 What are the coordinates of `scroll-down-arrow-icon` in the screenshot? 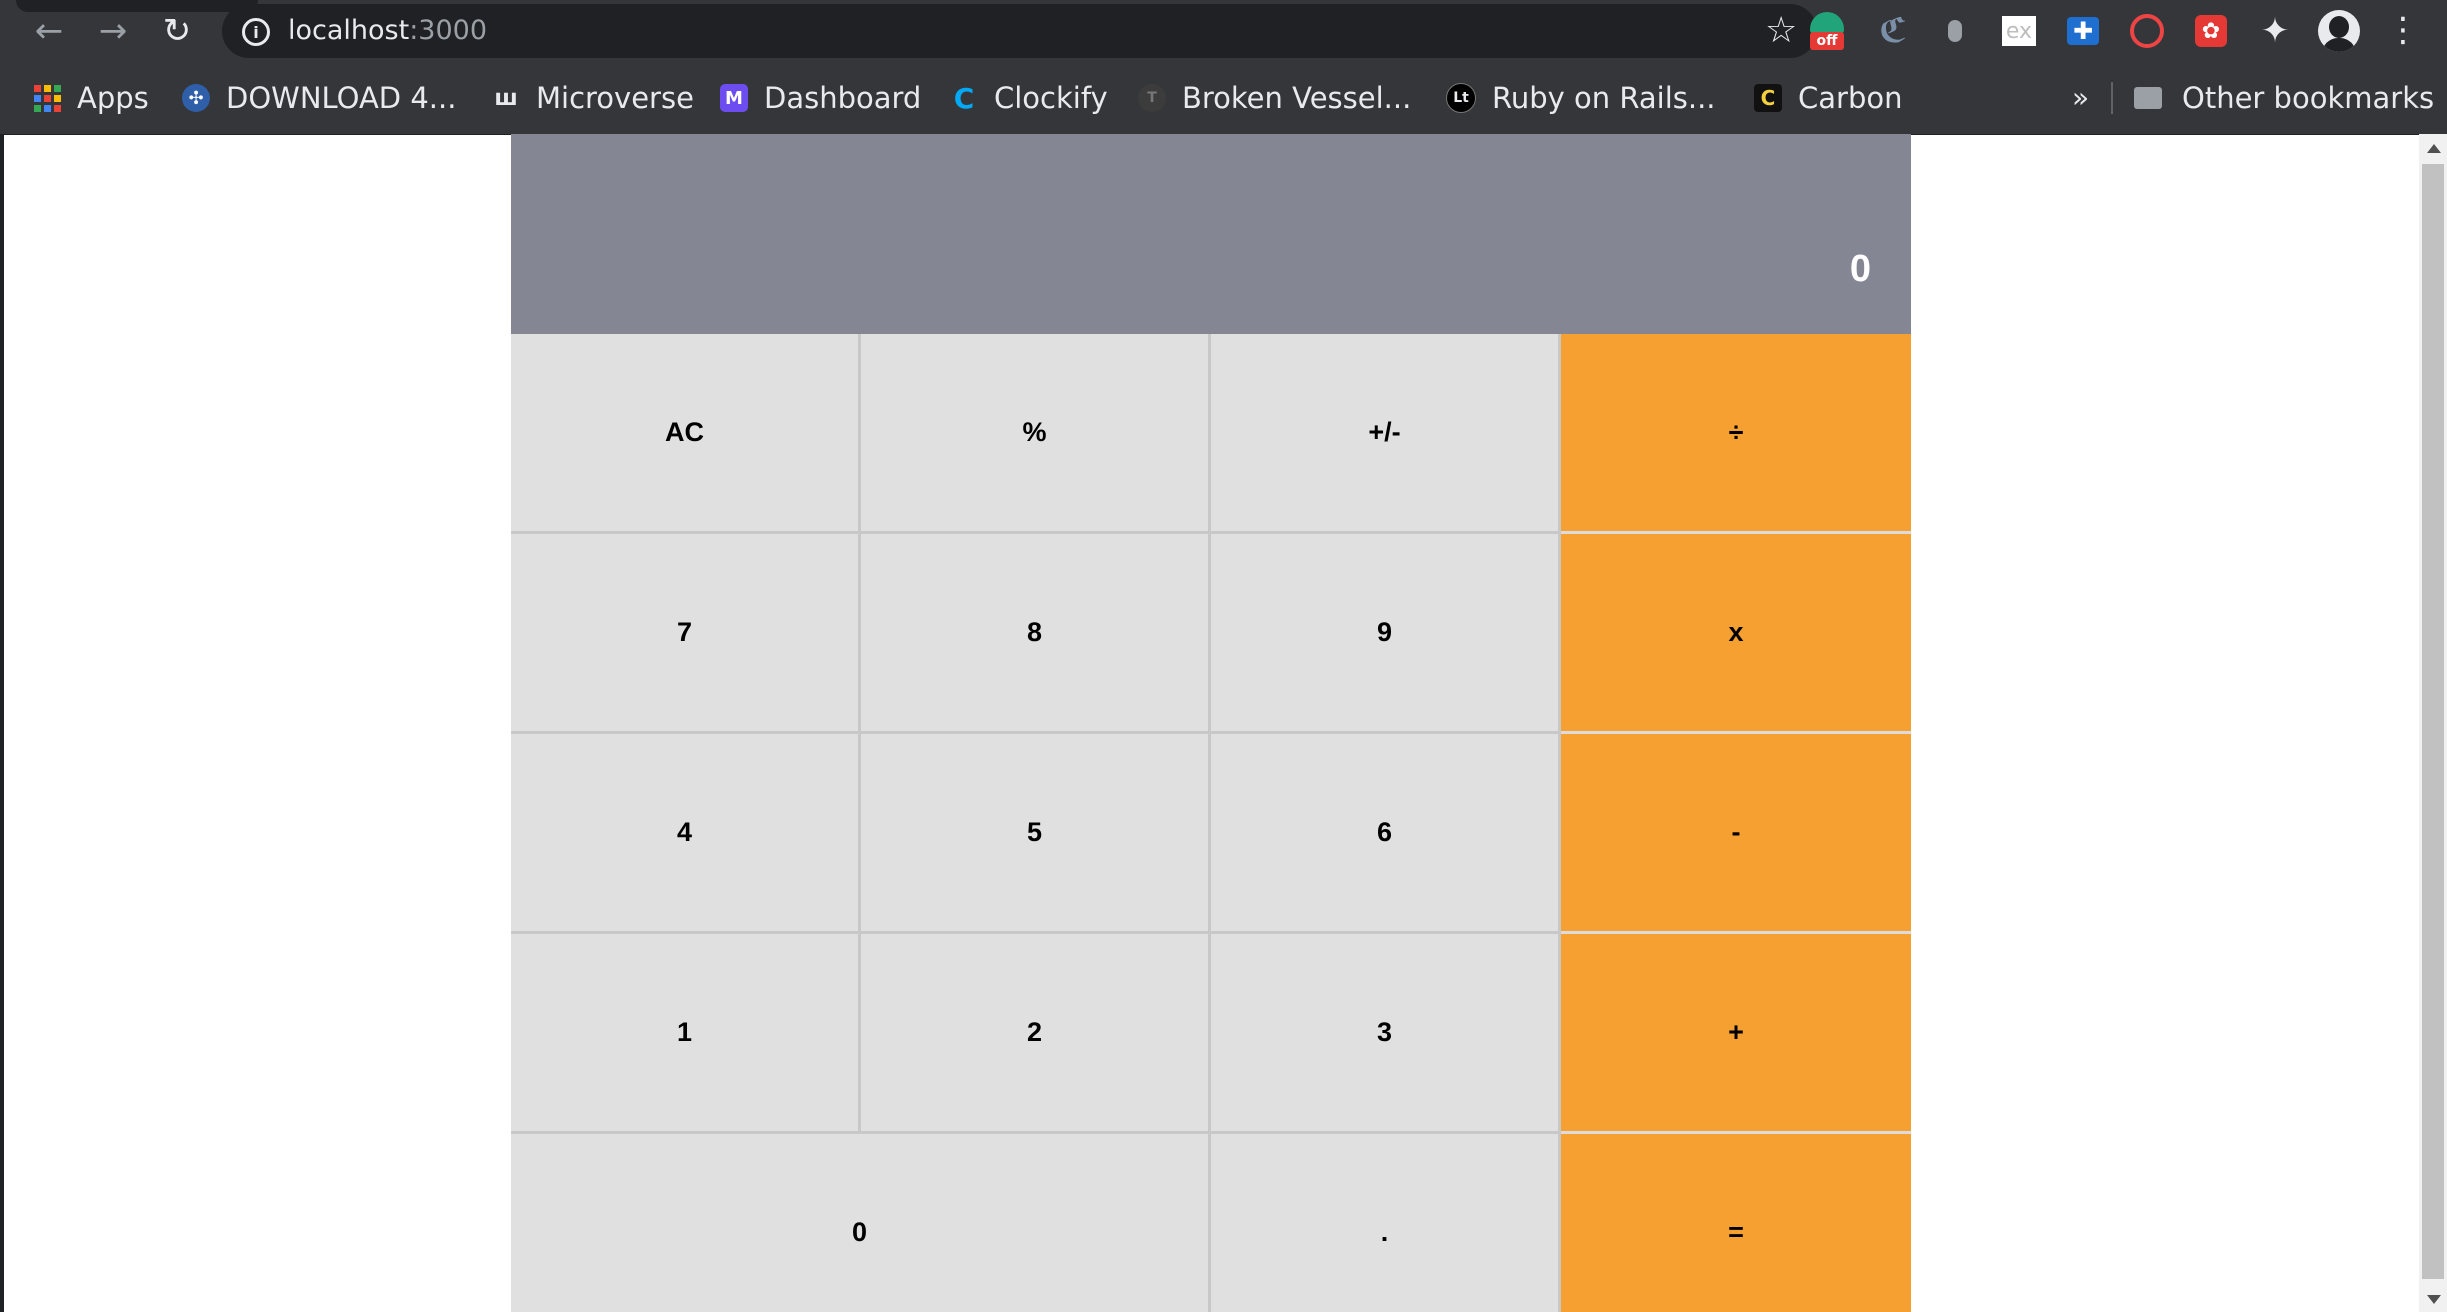 It's located at (2434, 1299).